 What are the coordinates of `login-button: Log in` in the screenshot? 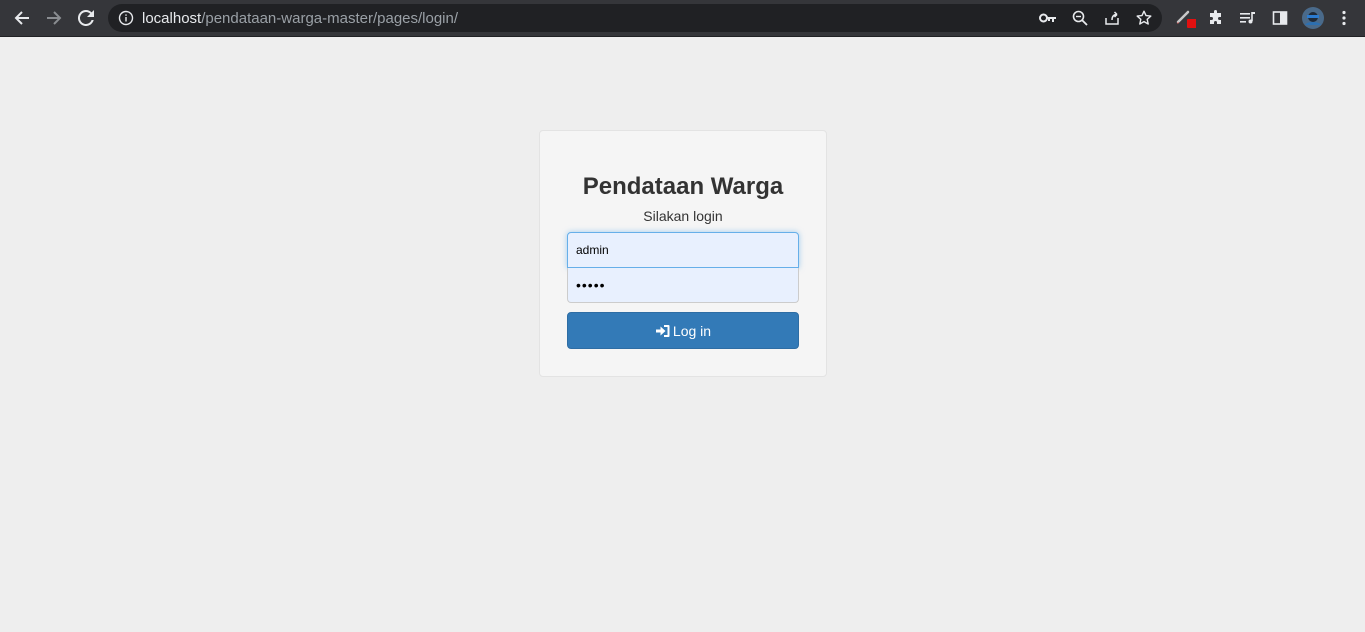 It's located at (683, 330).